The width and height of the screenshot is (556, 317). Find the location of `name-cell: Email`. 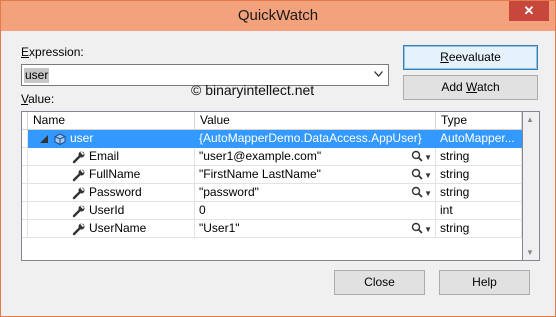

name-cell: Email is located at coordinates (111, 157).